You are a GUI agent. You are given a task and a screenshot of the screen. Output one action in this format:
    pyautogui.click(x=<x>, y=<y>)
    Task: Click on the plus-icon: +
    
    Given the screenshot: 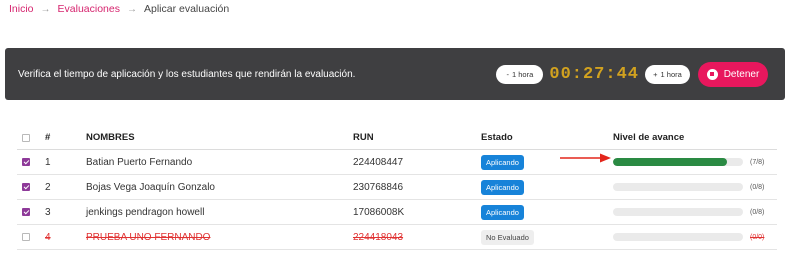 What is the action you would take?
    pyautogui.click(x=655, y=74)
    